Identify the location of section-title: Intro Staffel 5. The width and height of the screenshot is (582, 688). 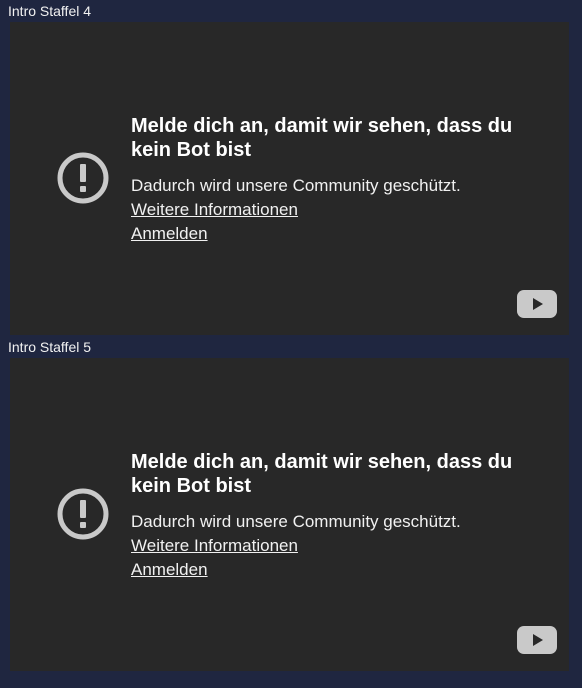
(50, 347).